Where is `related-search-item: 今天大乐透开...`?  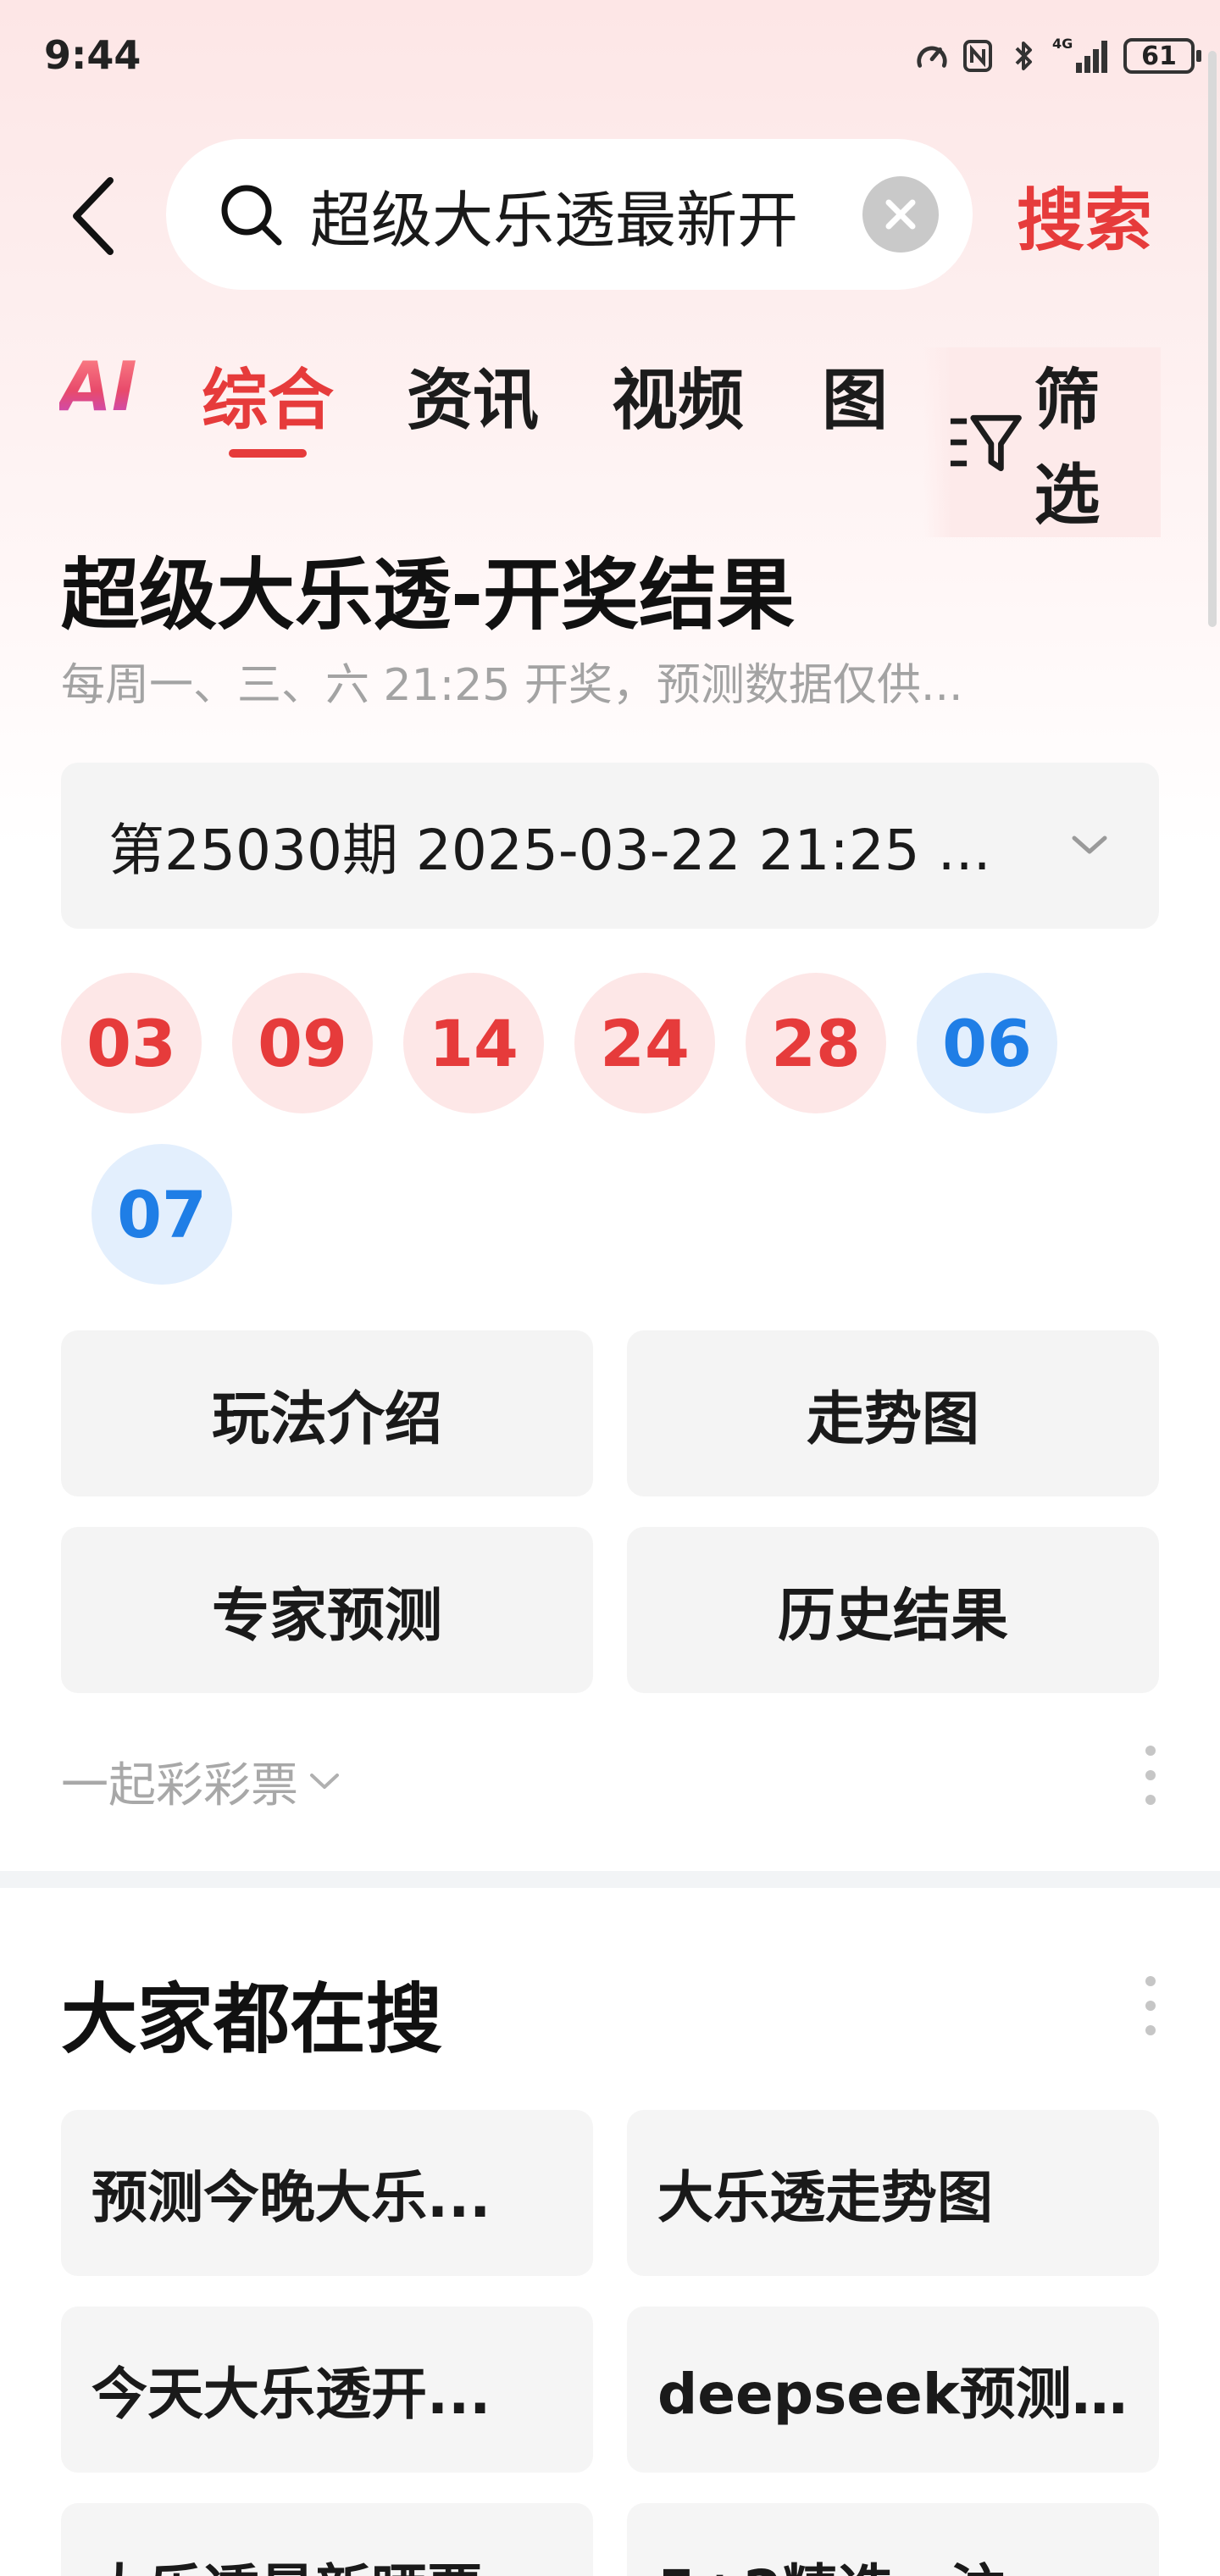 related-search-item: 今天大乐透开... is located at coordinates (327, 2390).